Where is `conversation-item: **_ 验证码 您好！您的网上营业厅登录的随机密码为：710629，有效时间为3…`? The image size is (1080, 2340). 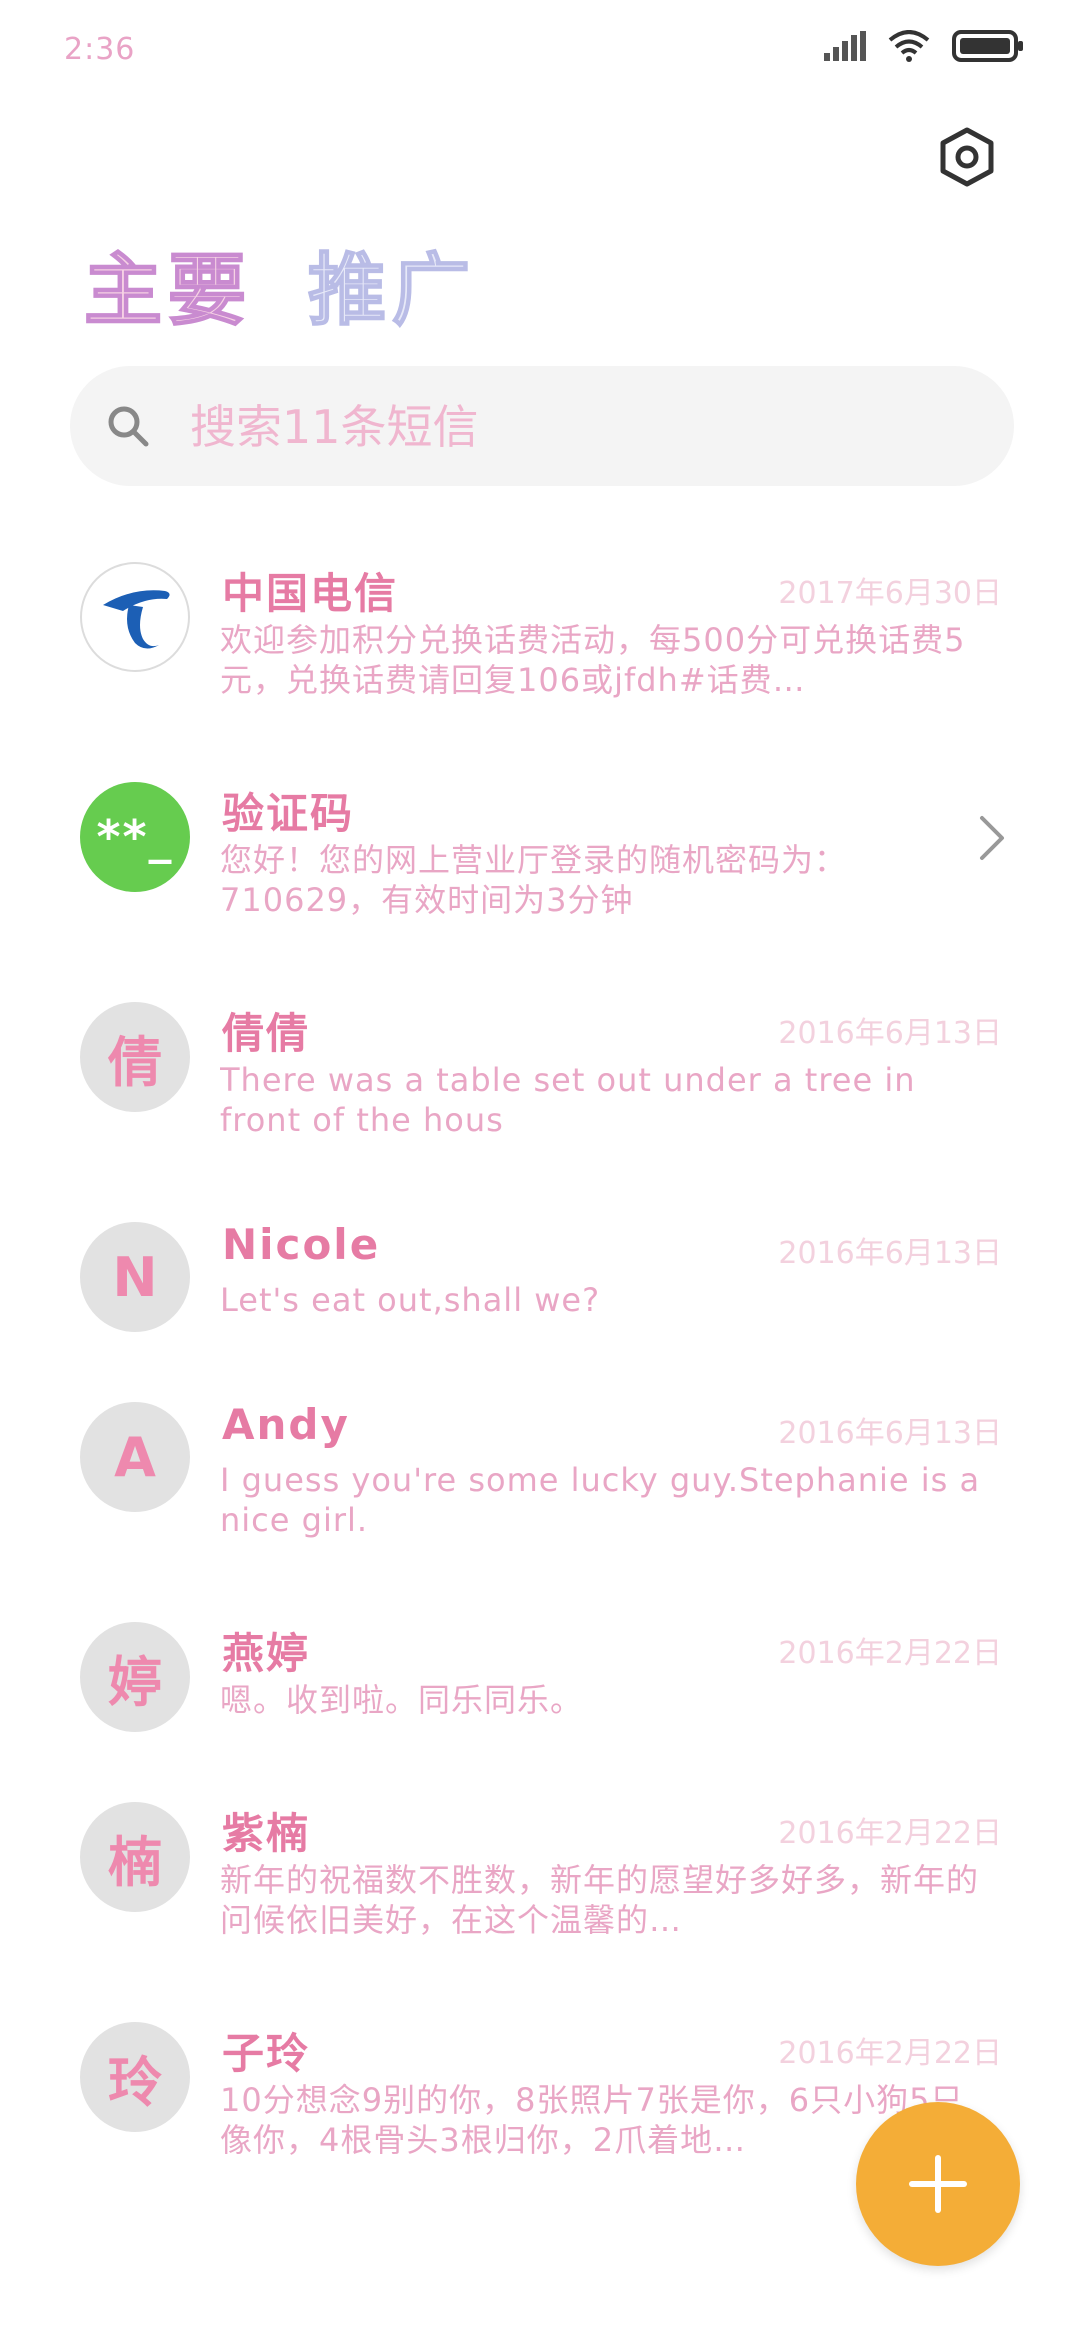
conversation-item: **_ 验证码 您好！您的网上营业厅登录的随机密码为：710629，有效时间为3… is located at coordinates (540, 840).